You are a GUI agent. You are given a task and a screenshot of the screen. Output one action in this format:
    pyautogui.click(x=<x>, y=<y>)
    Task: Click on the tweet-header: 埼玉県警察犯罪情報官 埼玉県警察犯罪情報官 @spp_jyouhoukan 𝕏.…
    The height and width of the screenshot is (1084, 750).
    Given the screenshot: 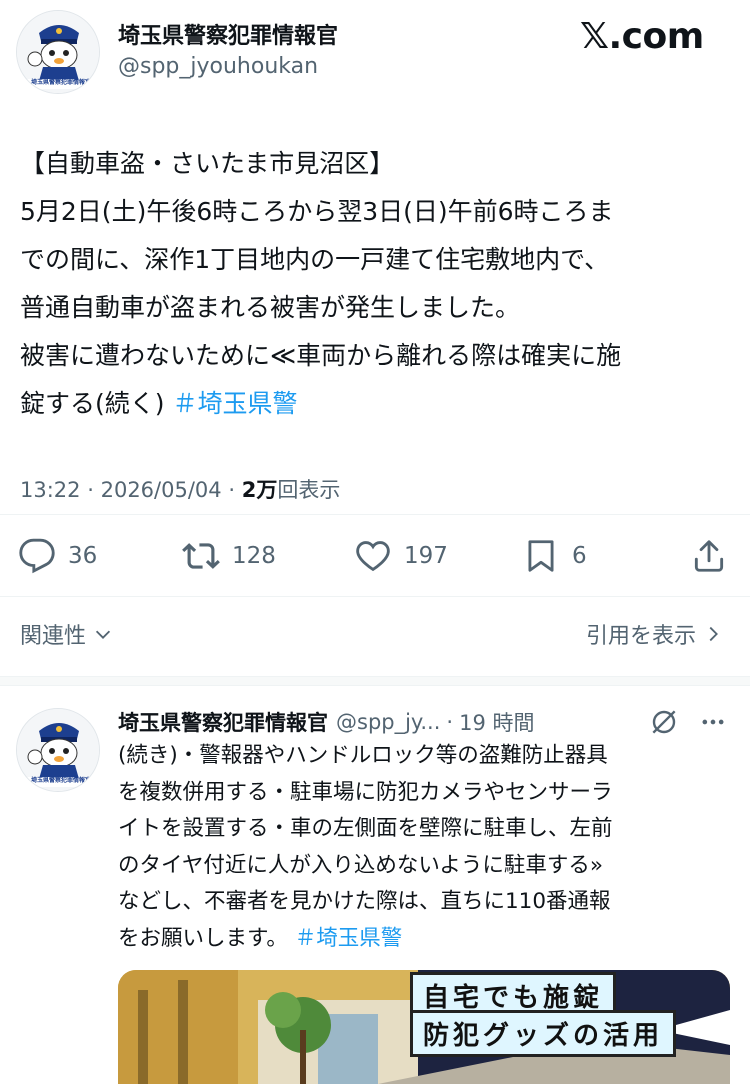 What is the action you would take?
    pyautogui.click(x=375, y=50)
    